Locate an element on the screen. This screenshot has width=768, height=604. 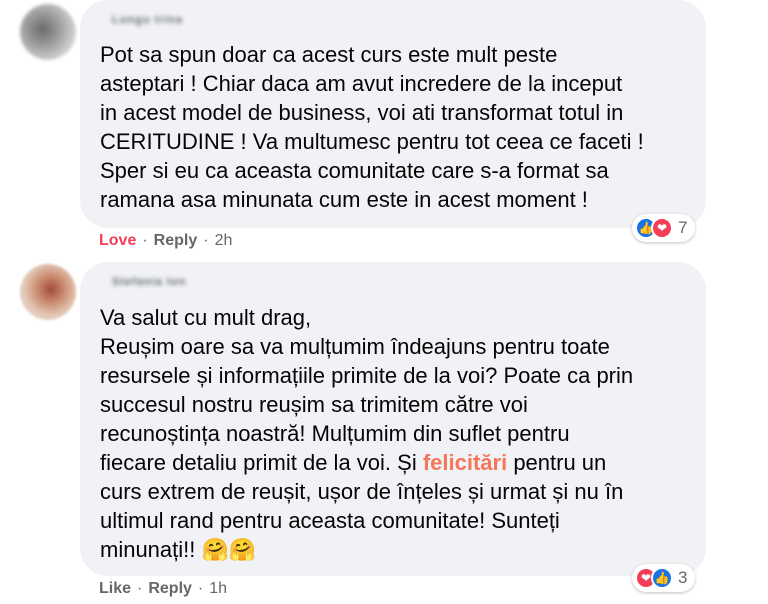
like-button: Like is located at coordinates (115, 589).